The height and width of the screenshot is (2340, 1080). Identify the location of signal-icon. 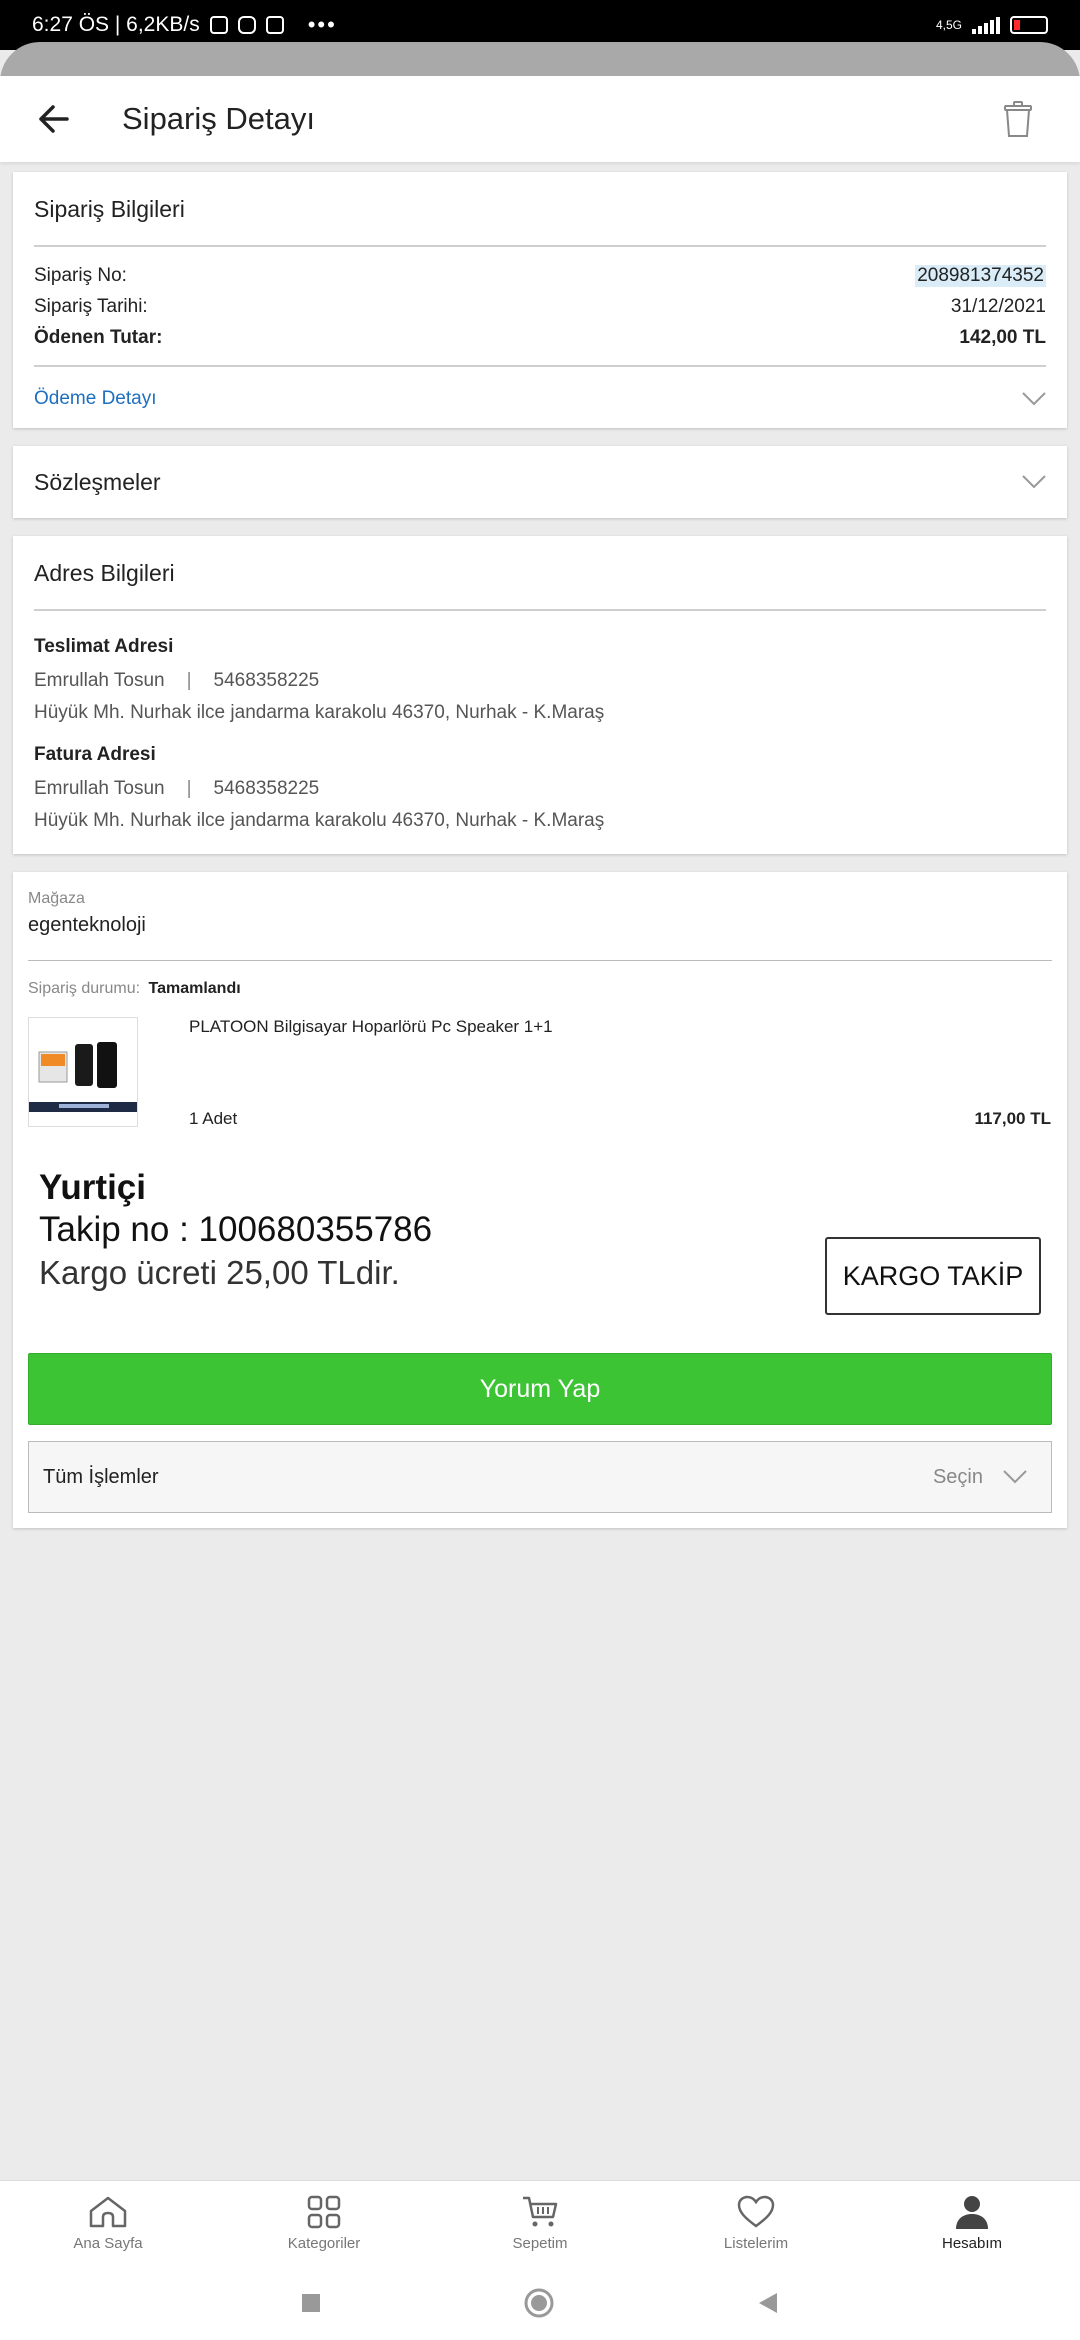
(986, 25).